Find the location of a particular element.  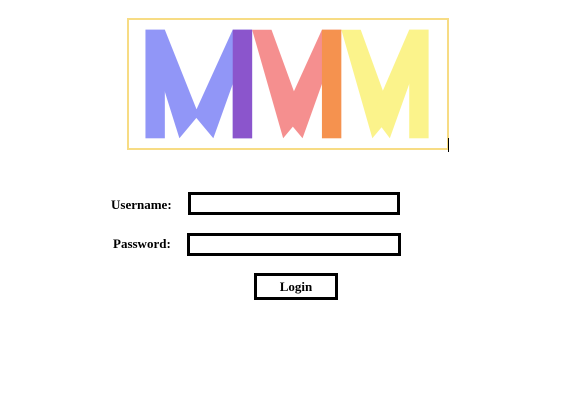

login-button: Login is located at coordinates (296, 286).